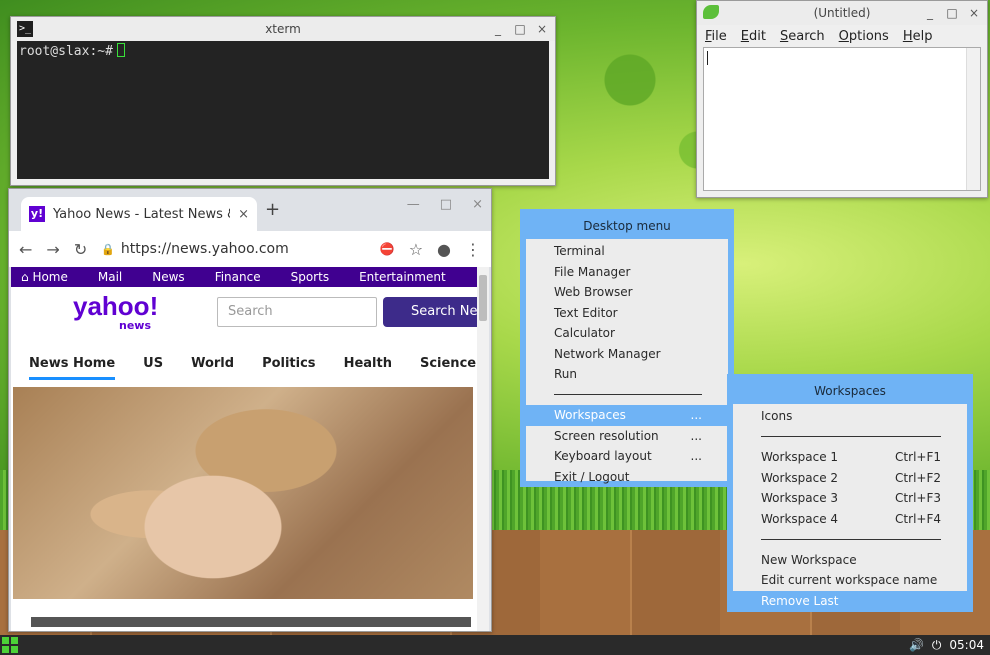  What do you see at coordinates (108, 249) in the screenshot?
I see `lock-icon: 🔒` at bounding box center [108, 249].